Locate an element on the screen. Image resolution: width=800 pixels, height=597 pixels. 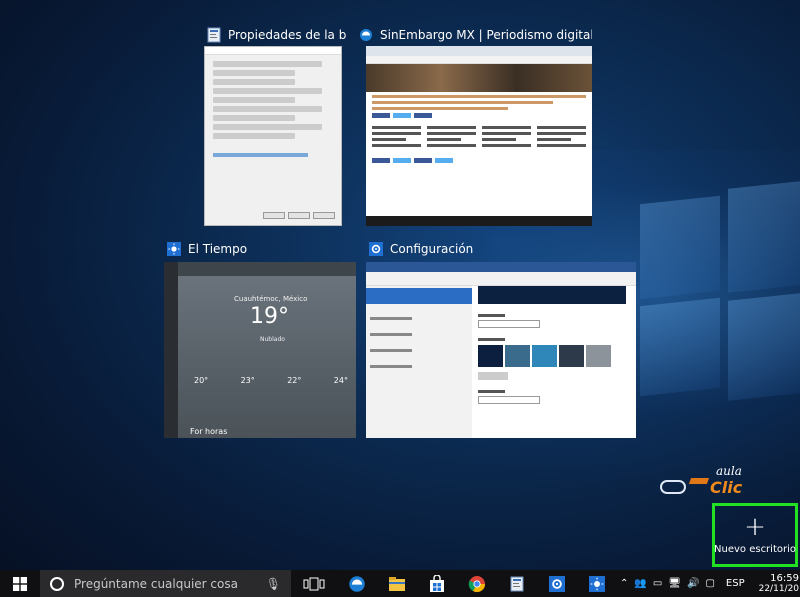
chrome-icon is located at coordinates (477, 583).